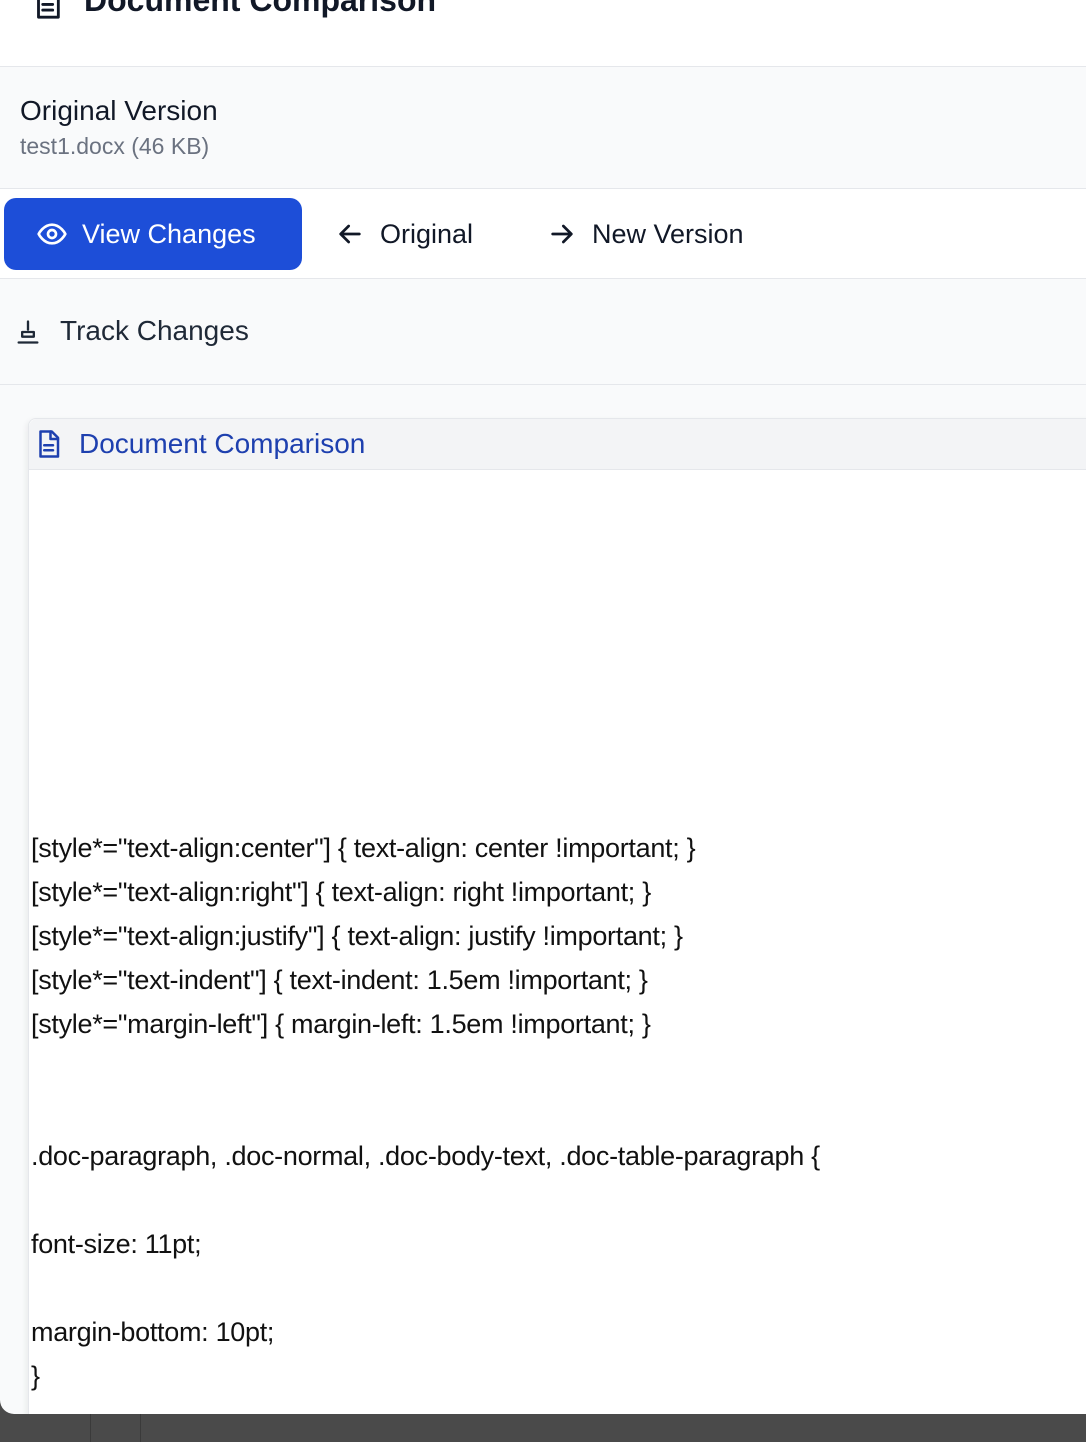 This screenshot has height=1442, width=1086. I want to click on file-info: Original Version test1.docx (46 KB), so click(543, 128).